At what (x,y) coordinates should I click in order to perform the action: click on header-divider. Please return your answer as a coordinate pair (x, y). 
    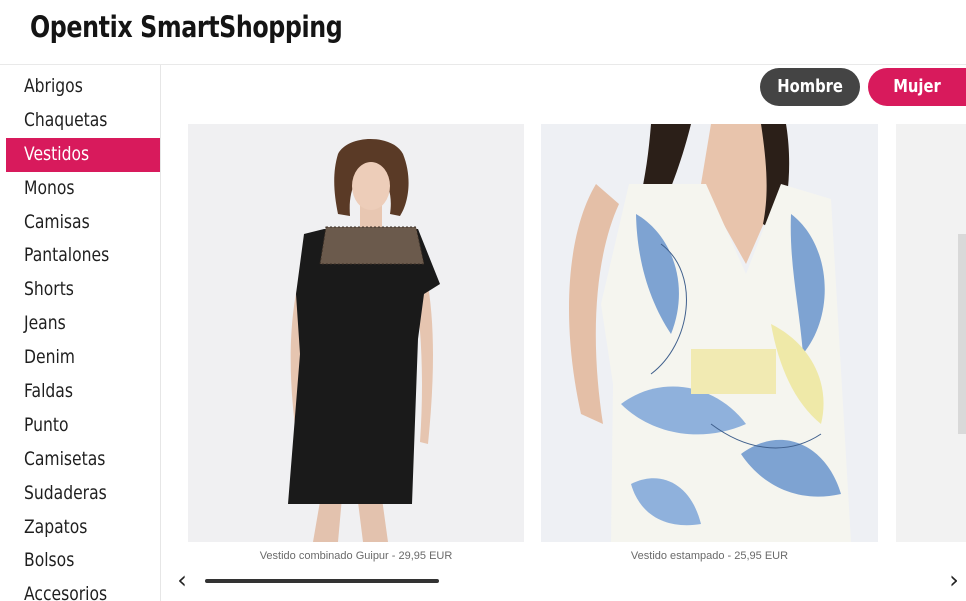
    Looking at the image, I should click on (483, 64).